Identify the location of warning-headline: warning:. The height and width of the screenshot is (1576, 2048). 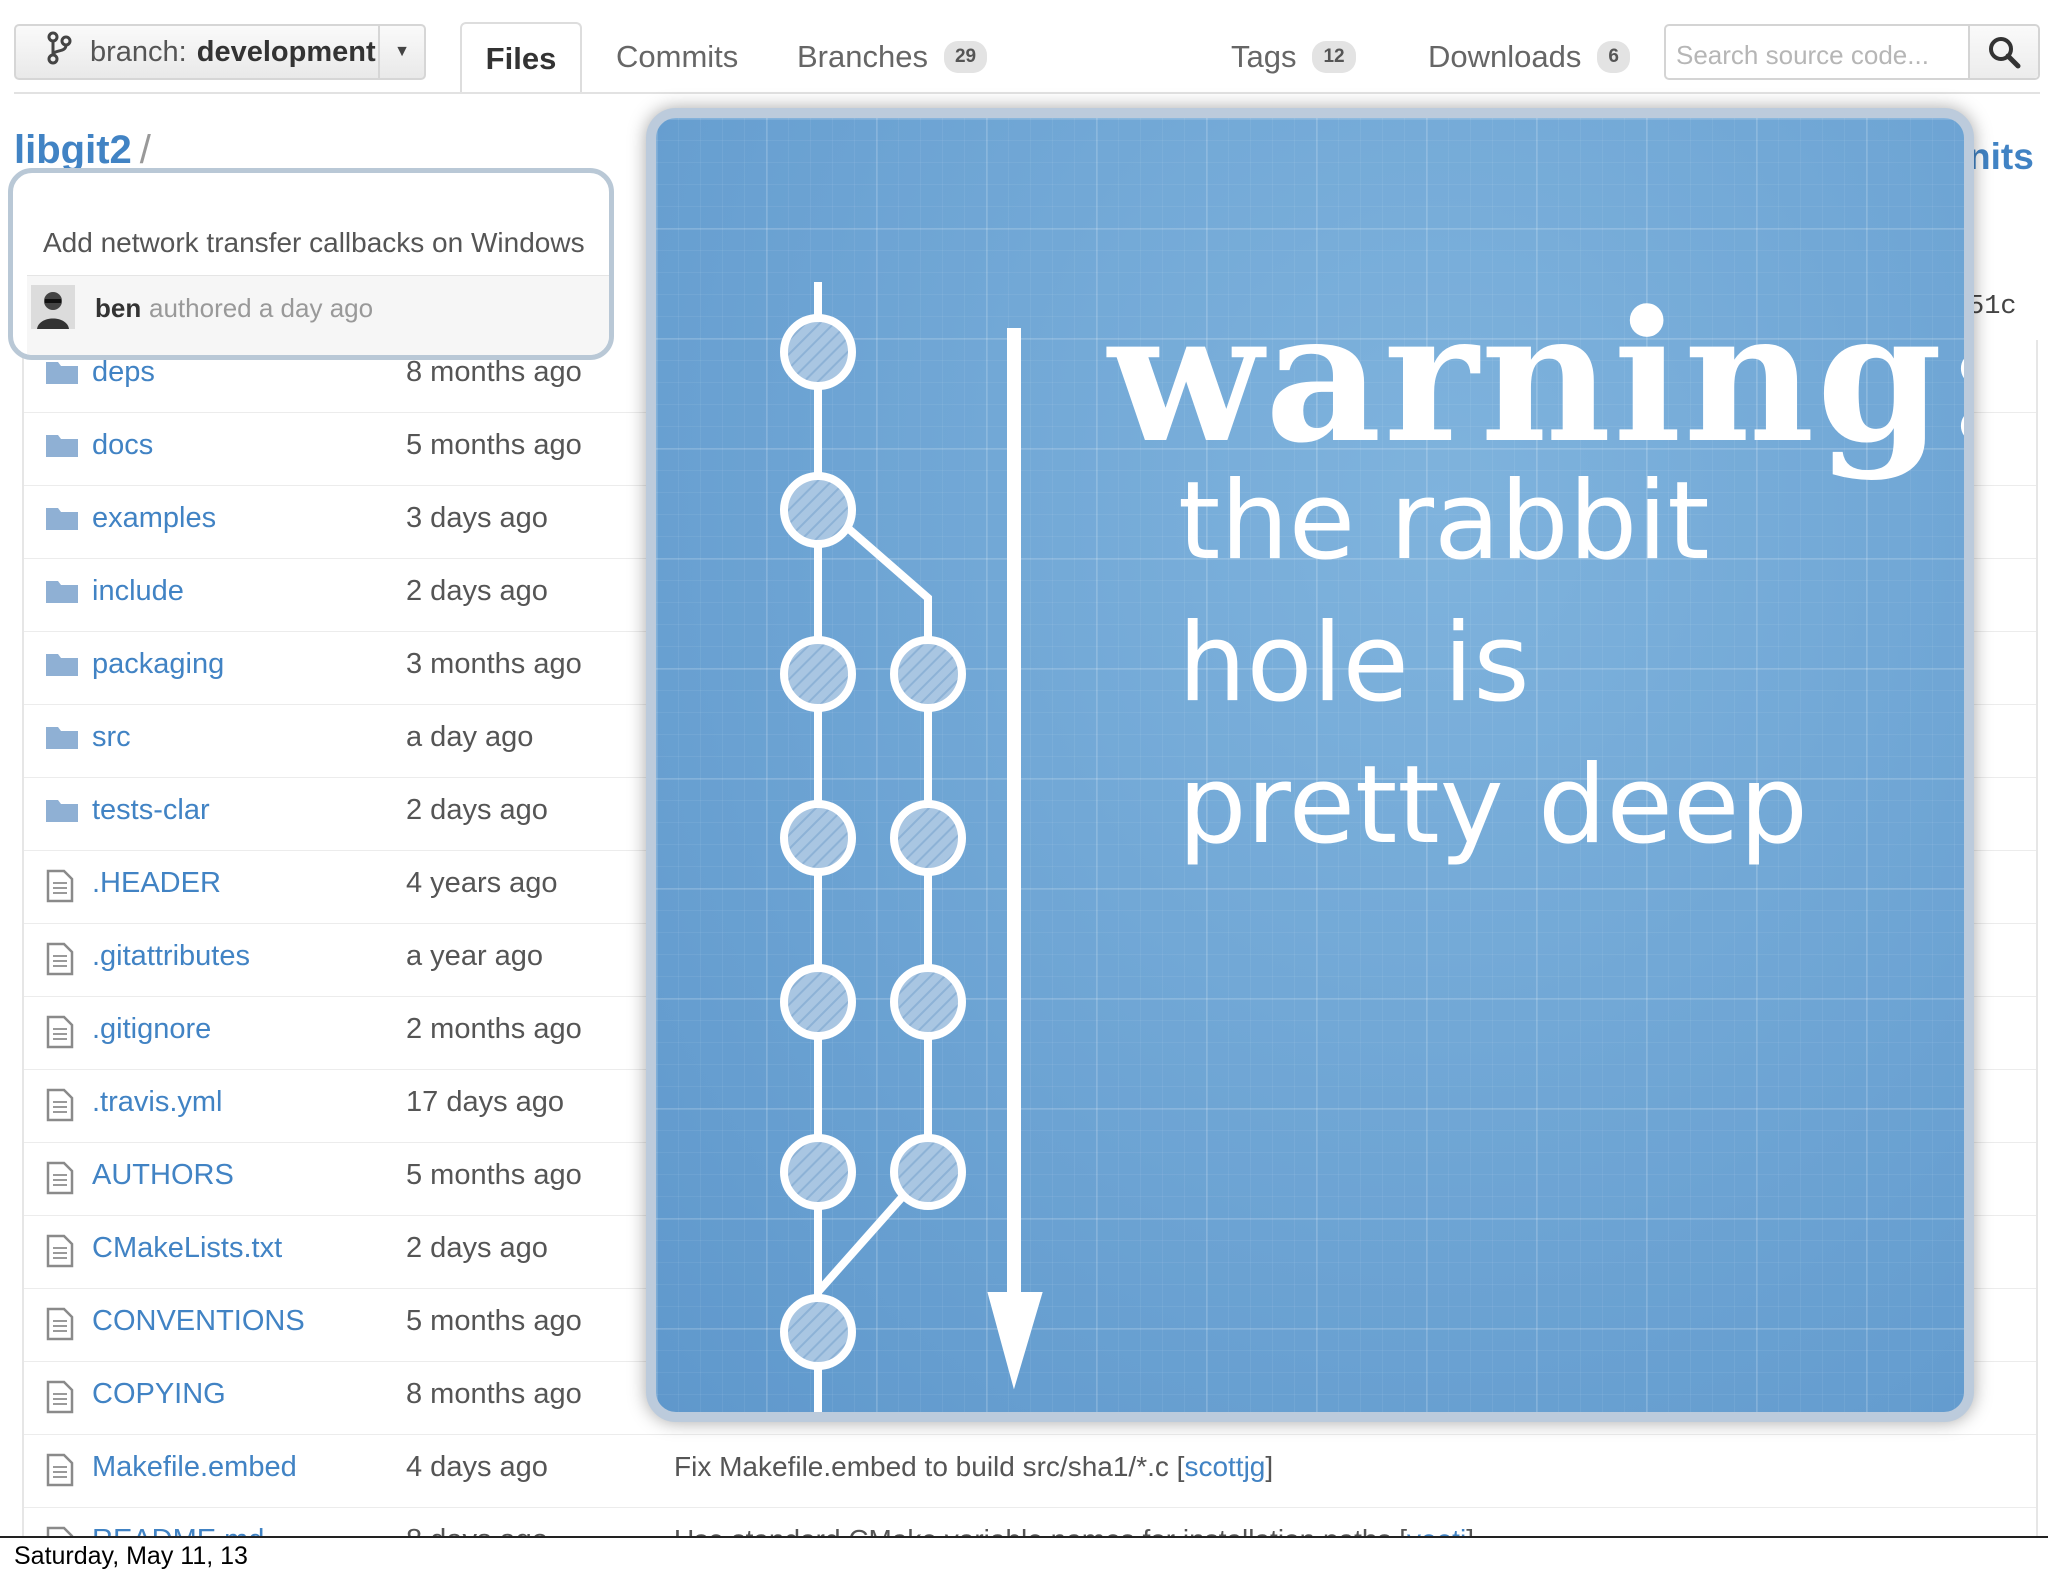
(1541, 377).